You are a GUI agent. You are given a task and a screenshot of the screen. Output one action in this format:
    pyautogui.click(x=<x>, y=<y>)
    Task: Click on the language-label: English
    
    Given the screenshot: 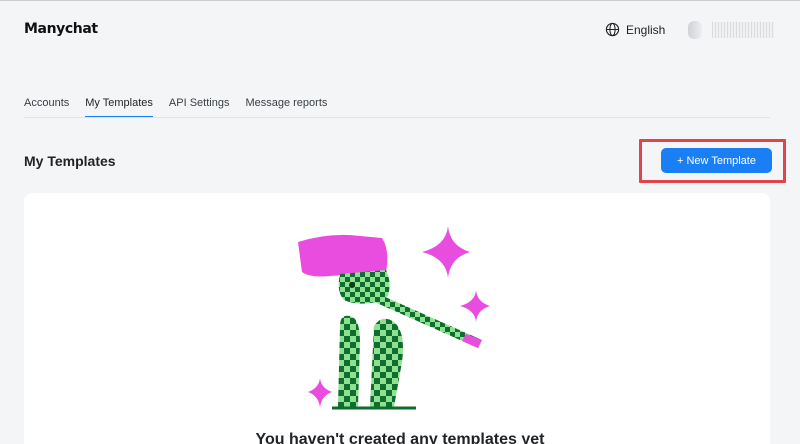 What is the action you would take?
    pyautogui.click(x=646, y=29)
    